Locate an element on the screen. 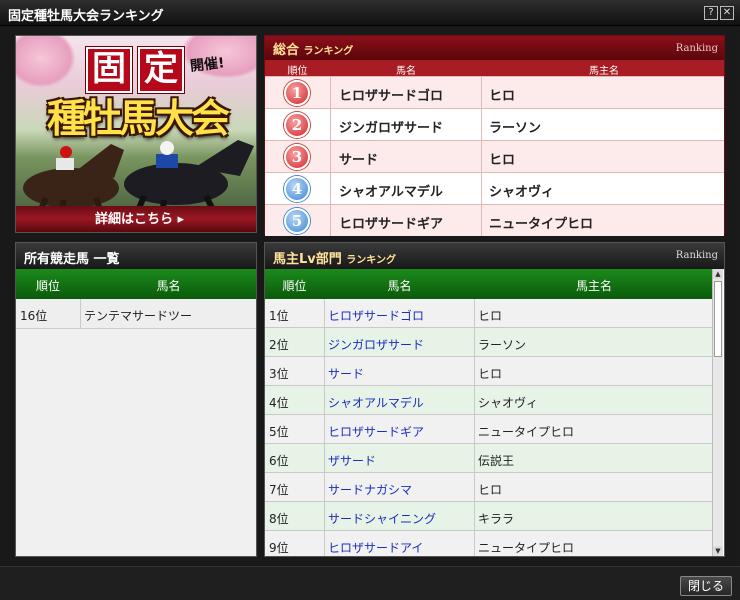 The image size is (740, 600). table-row: 1位 ヒロザサードゴロ ヒロ is located at coordinates (489, 313).